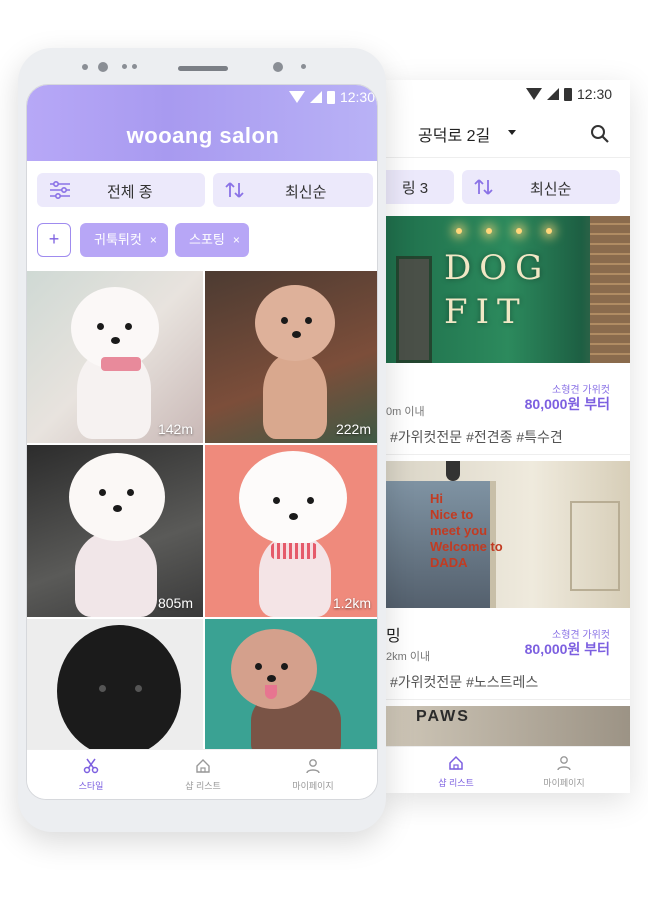 This screenshot has height=906, width=648. I want to click on shop-photo: DOG FIT, so click(508, 289).